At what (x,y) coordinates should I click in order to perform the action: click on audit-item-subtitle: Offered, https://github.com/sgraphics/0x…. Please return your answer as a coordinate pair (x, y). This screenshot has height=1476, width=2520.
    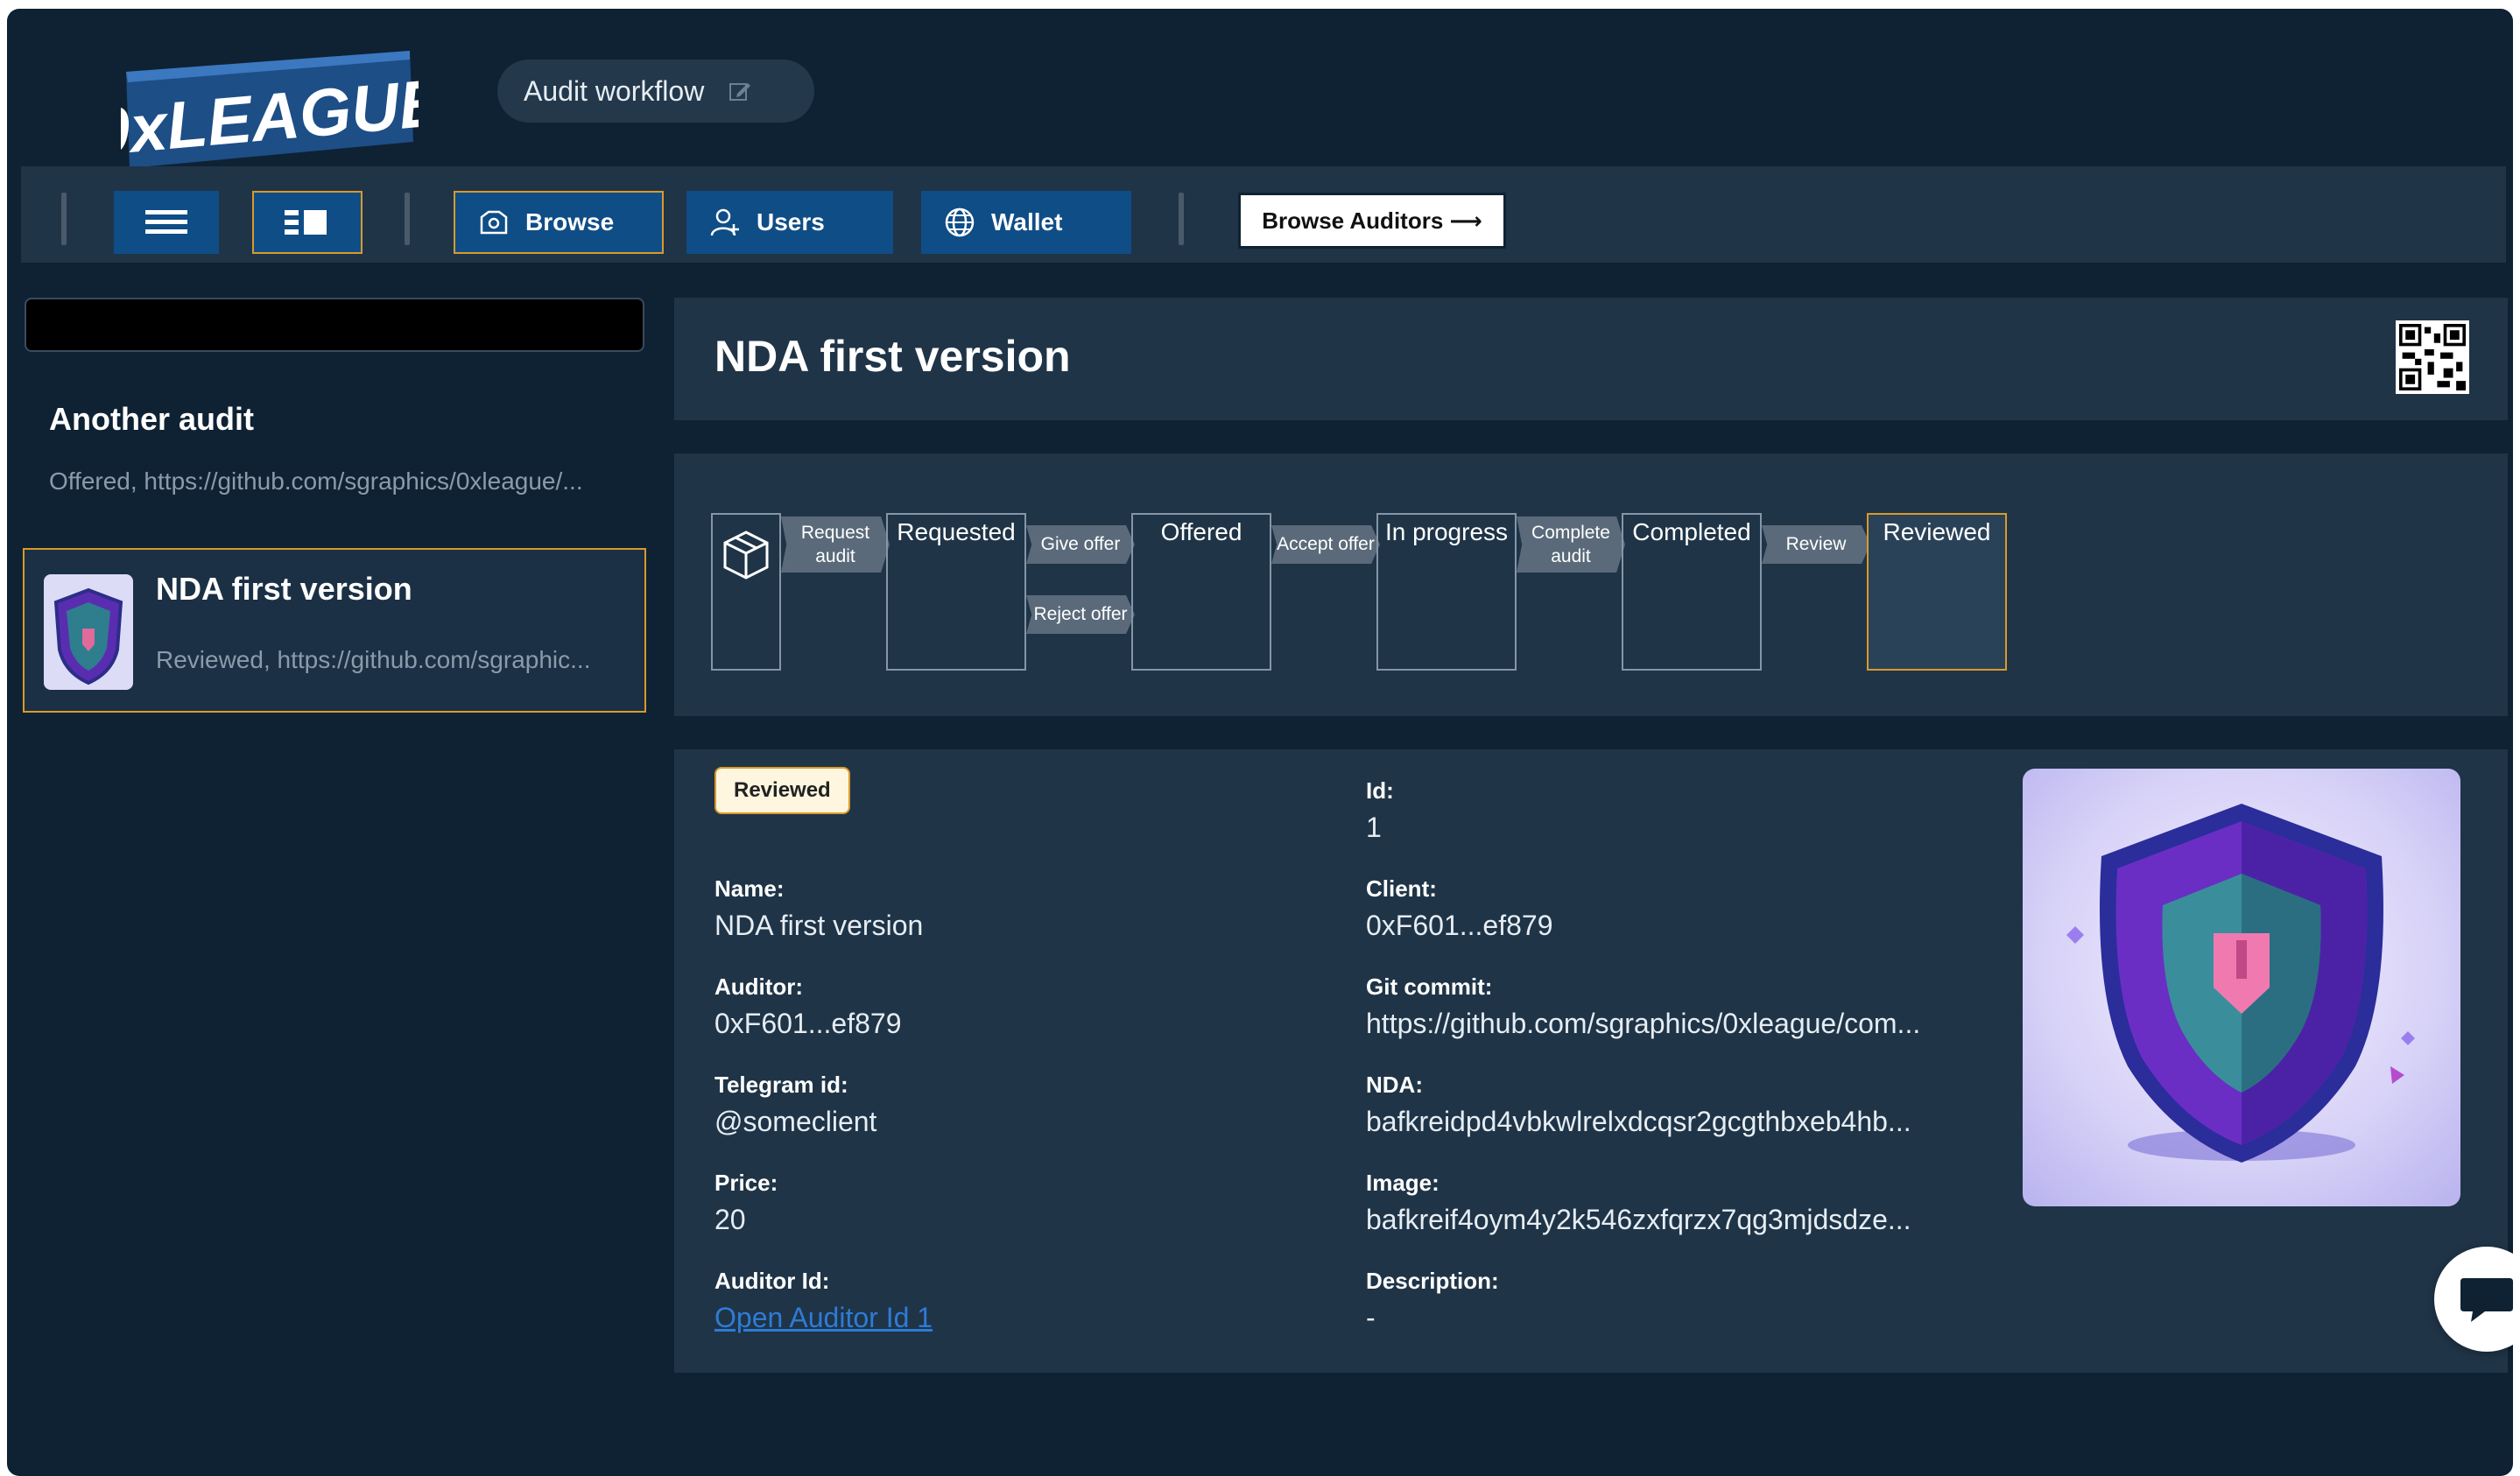
    Looking at the image, I should click on (316, 481).